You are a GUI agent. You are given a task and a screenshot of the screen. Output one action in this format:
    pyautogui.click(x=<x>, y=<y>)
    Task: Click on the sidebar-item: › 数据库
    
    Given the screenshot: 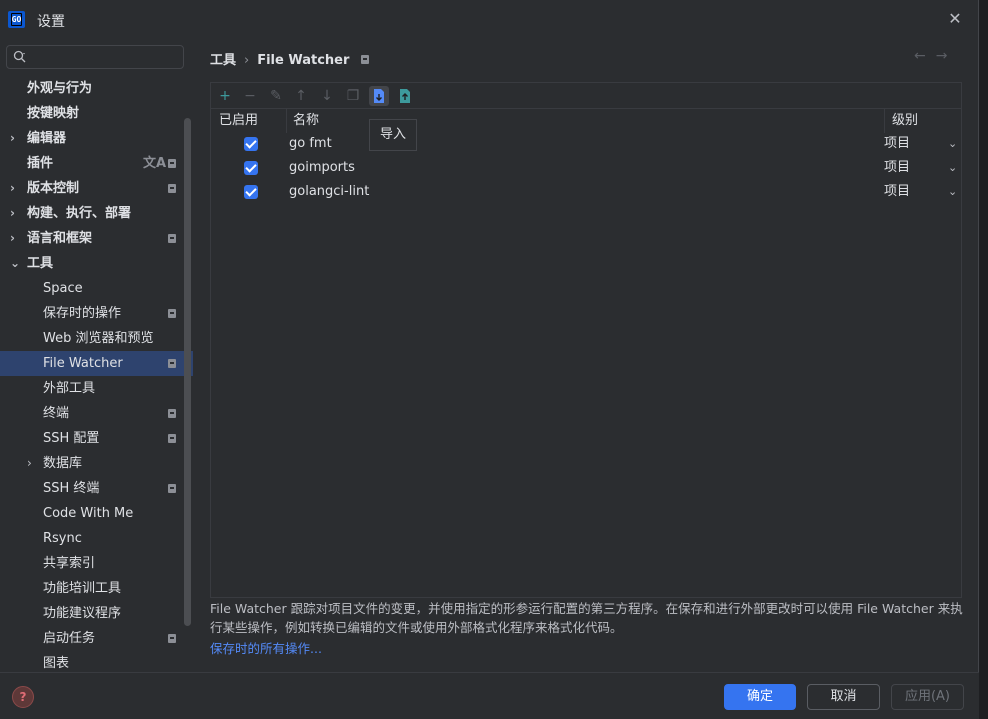 What is the action you would take?
    pyautogui.click(x=96, y=463)
    